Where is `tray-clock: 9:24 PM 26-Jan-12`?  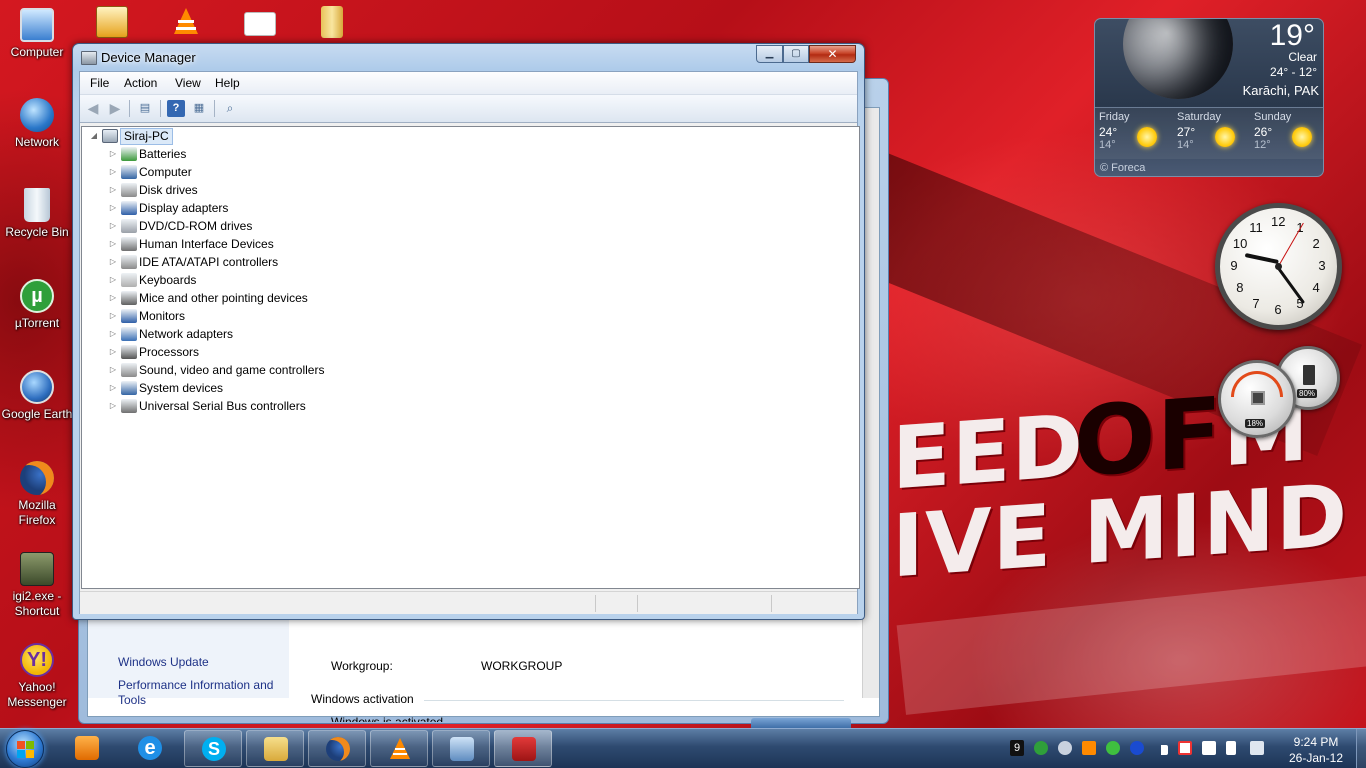
tray-clock: 9:24 PM 26-Jan-12 is located at coordinates (1316, 750).